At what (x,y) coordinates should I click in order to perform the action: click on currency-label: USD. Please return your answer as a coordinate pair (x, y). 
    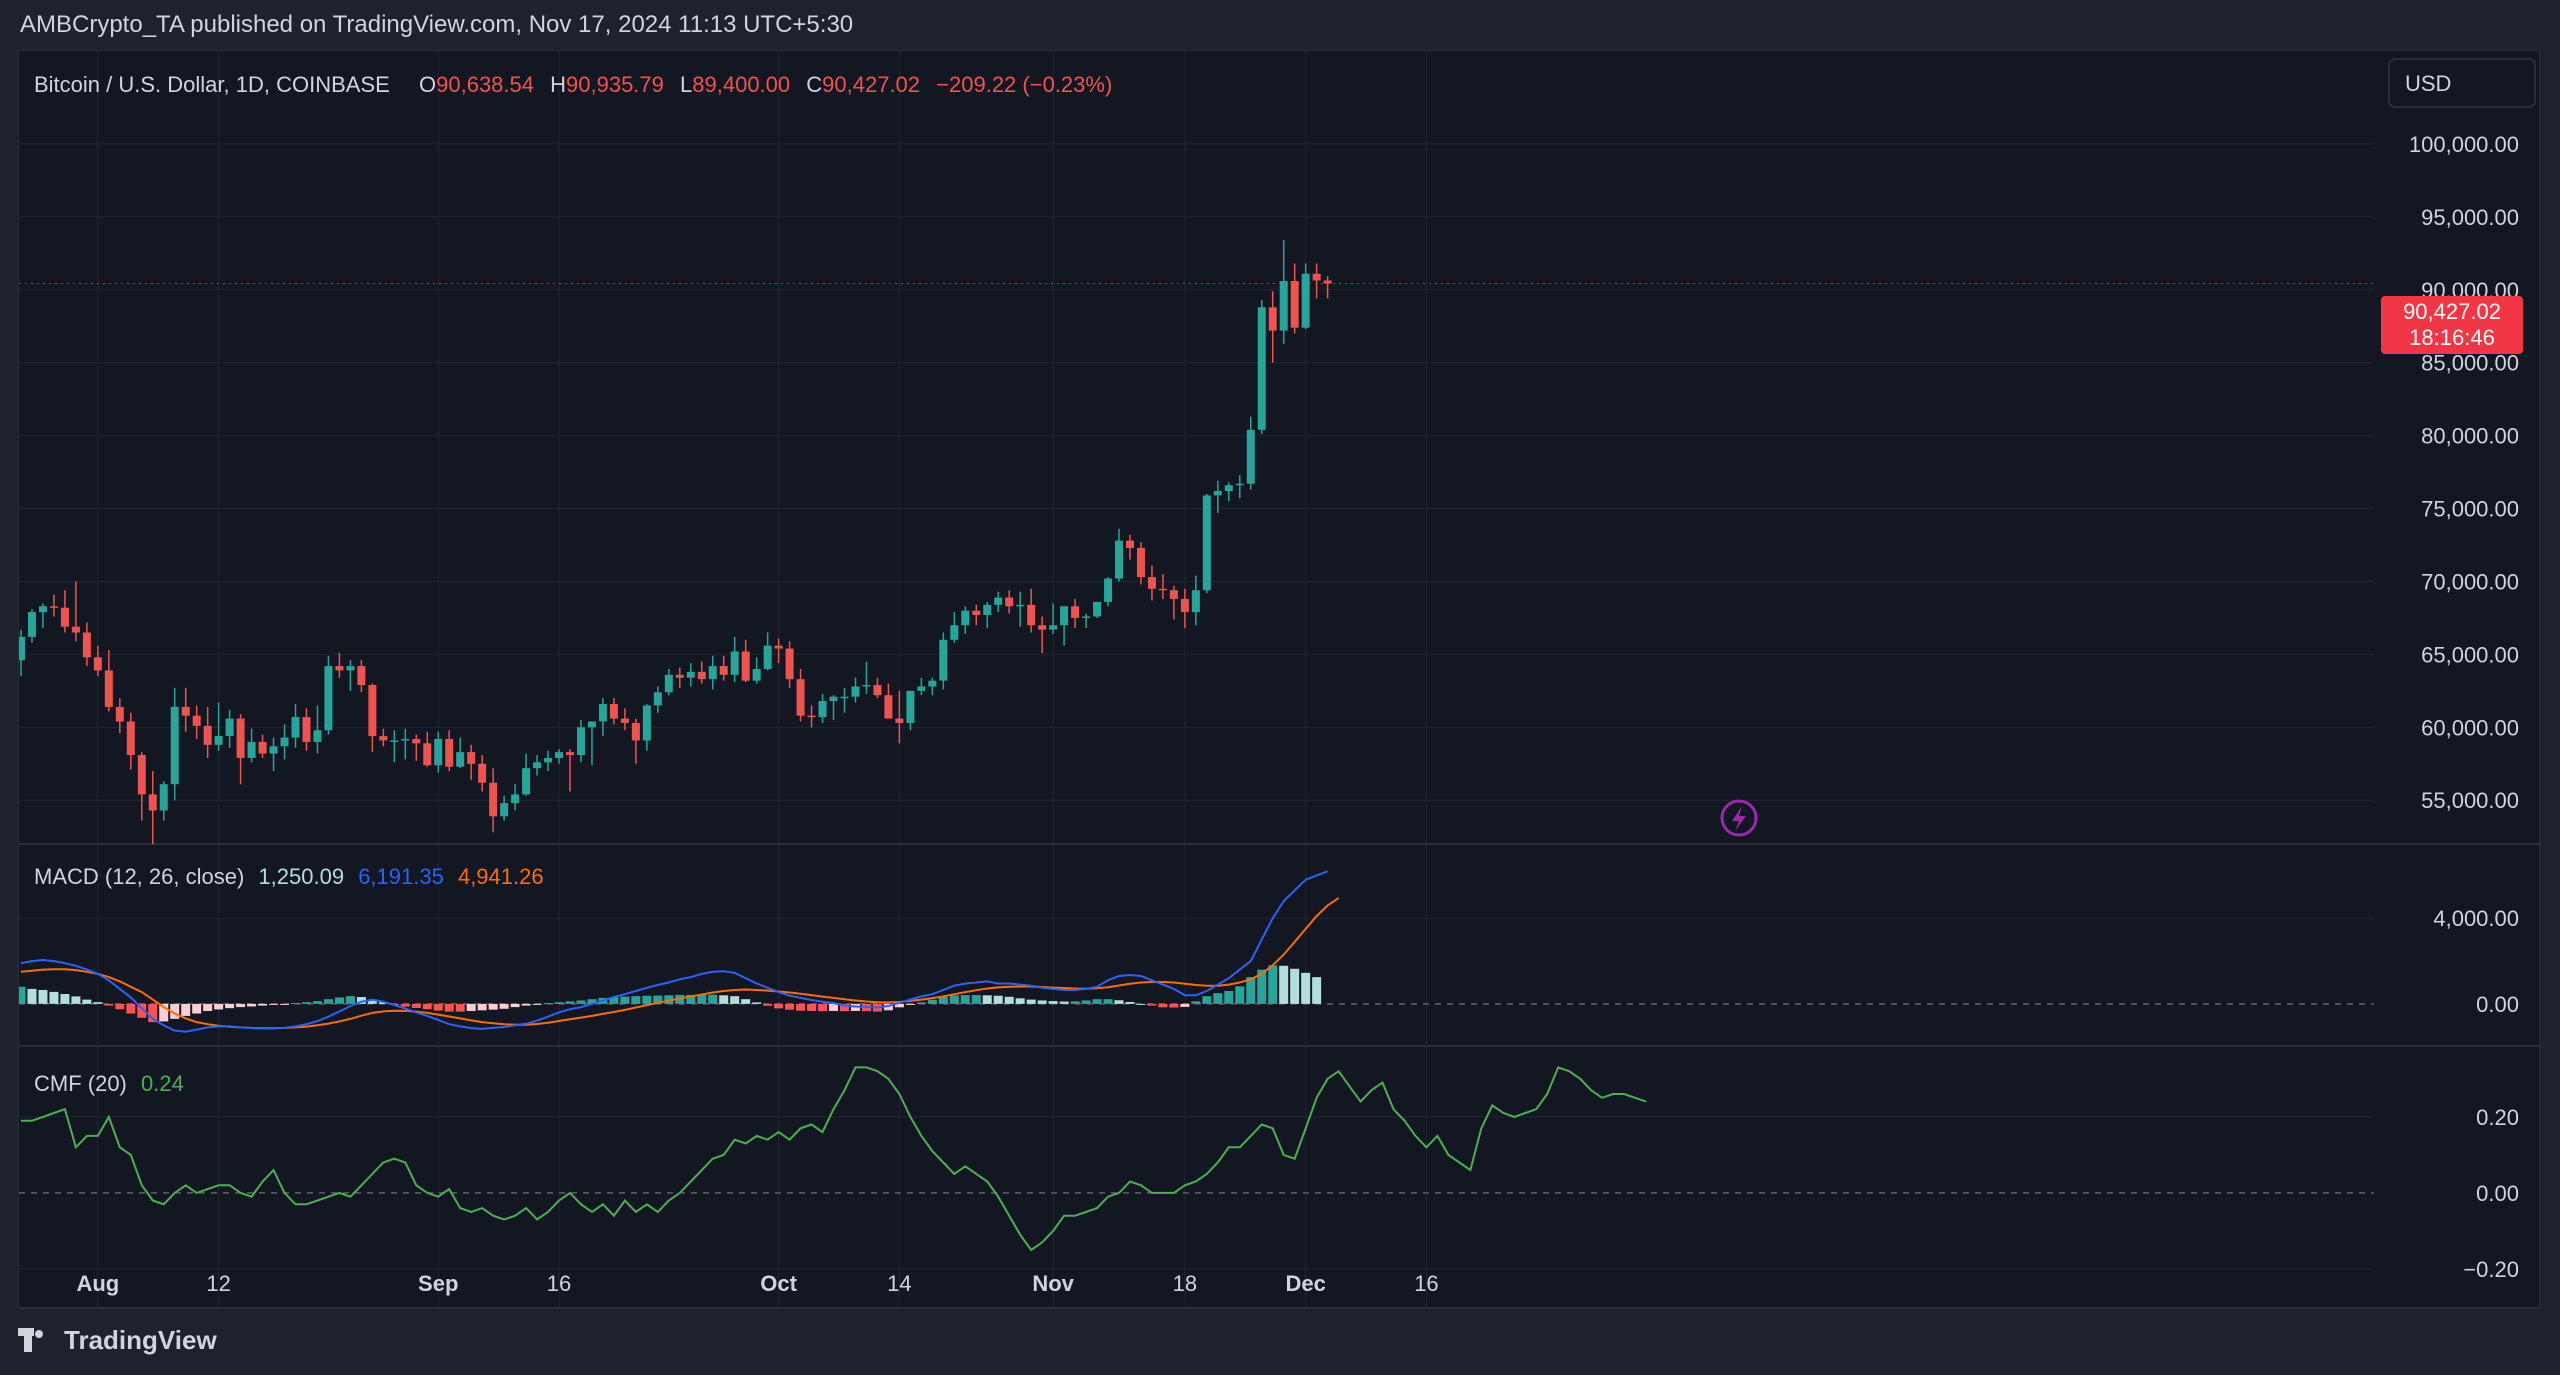
    Looking at the image, I should click on (2428, 83).